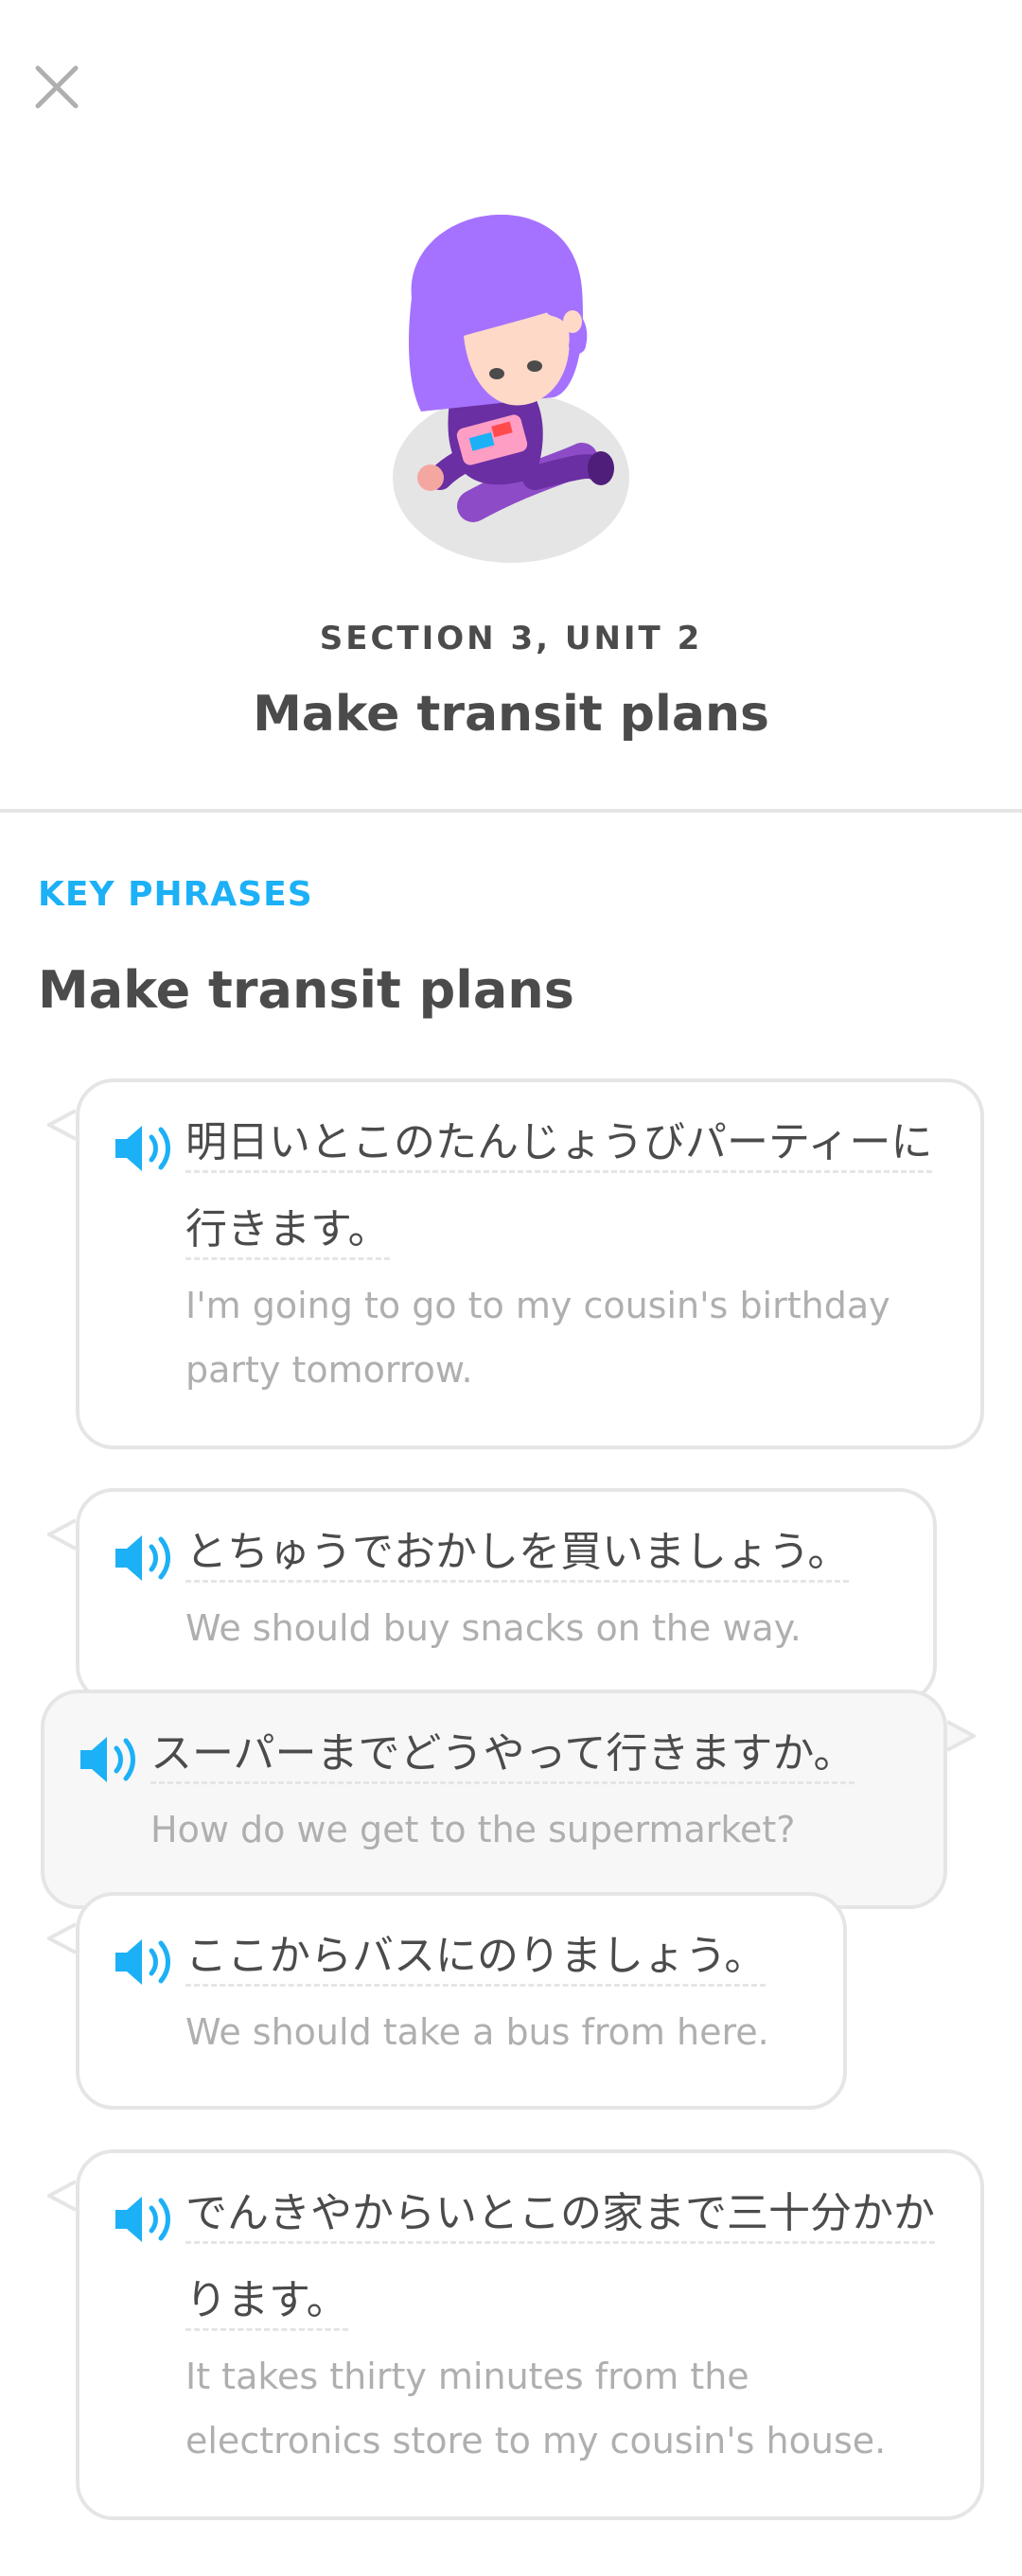 The height and width of the screenshot is (2576, 1022). What do you see at coordinates (500, 1956) in the screenshot?
I see `phrase-japanese: ここからバスにのりましょう。` at bounding box center [500, 1956].